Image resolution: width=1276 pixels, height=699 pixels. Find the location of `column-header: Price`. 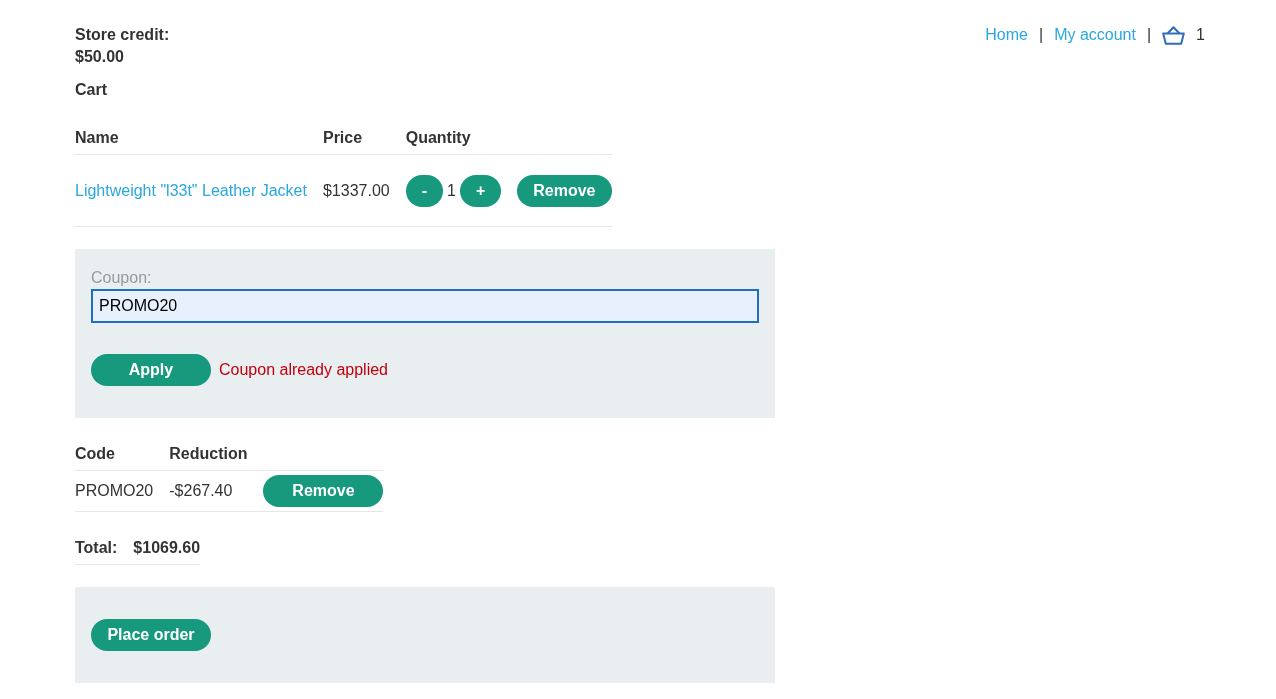

column-header: Price is located at coordinates (364, 138).